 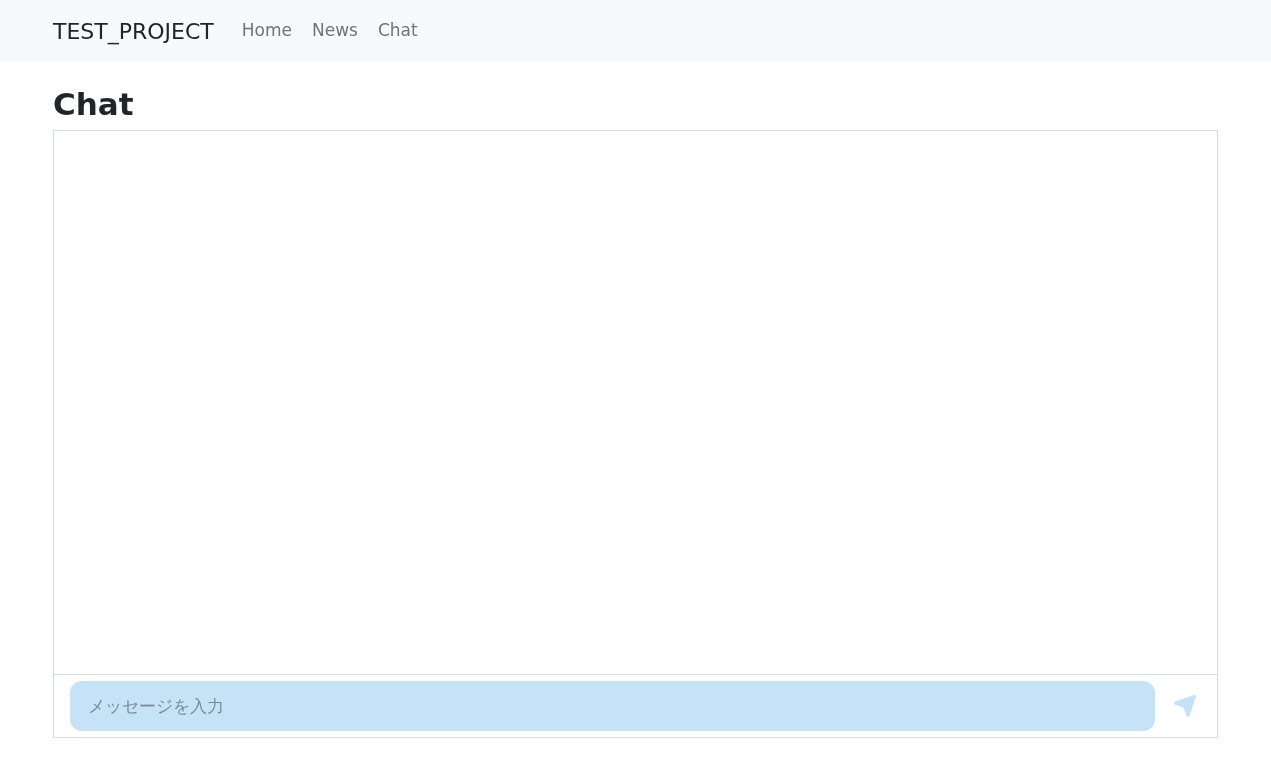 I want to click on nav-link: Home, so click(x=266, y=31).